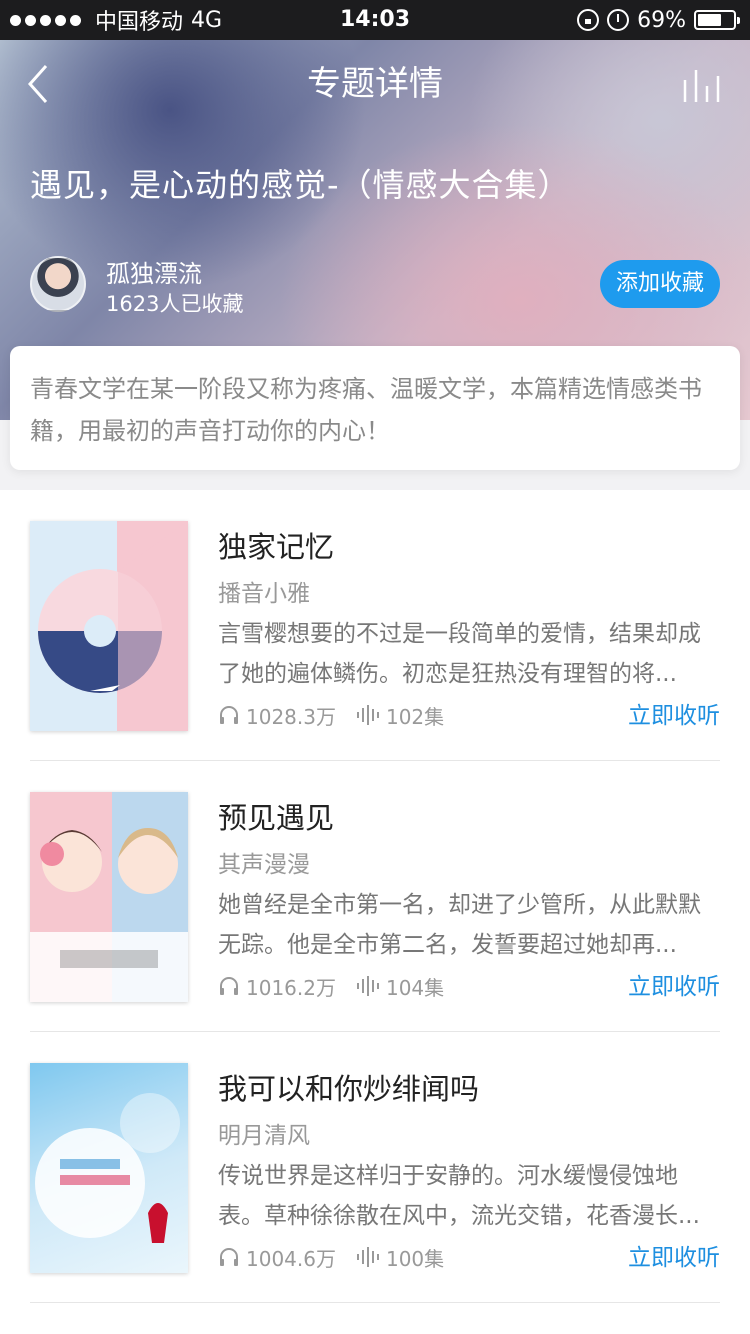 Image resolution: width=750 pixels, height=1334 pixels. I want to click on navigation-bar: 专题详情, so click(375, 84).